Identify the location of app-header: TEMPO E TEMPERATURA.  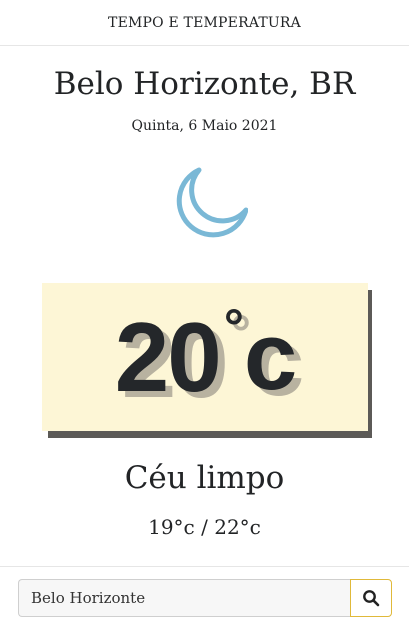
(204, 23).